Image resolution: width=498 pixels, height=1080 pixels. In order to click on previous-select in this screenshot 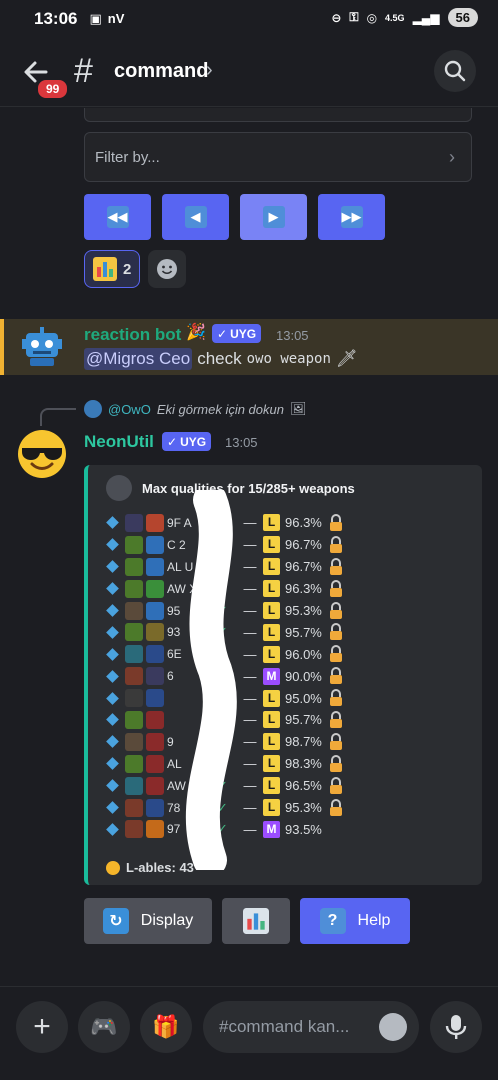, I will do `click(278, 115)`.